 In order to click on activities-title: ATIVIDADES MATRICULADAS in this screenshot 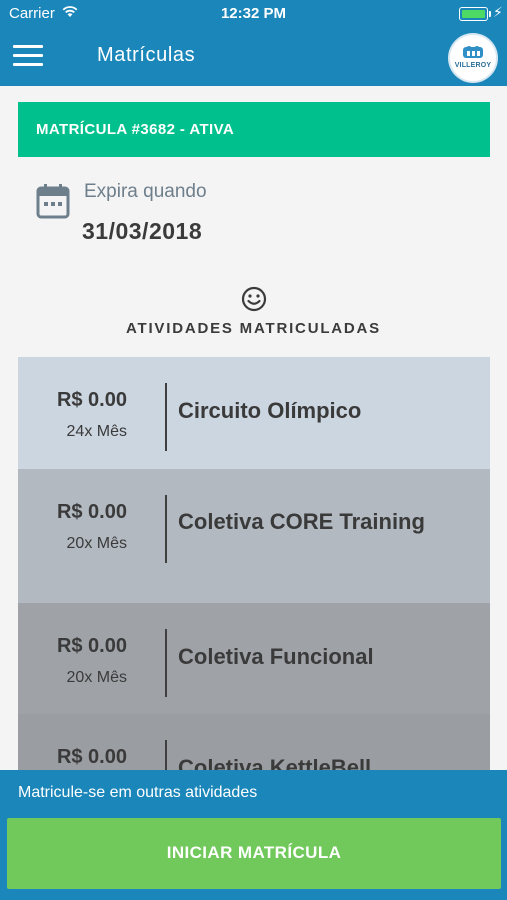, I will do `click(253, 328)`.